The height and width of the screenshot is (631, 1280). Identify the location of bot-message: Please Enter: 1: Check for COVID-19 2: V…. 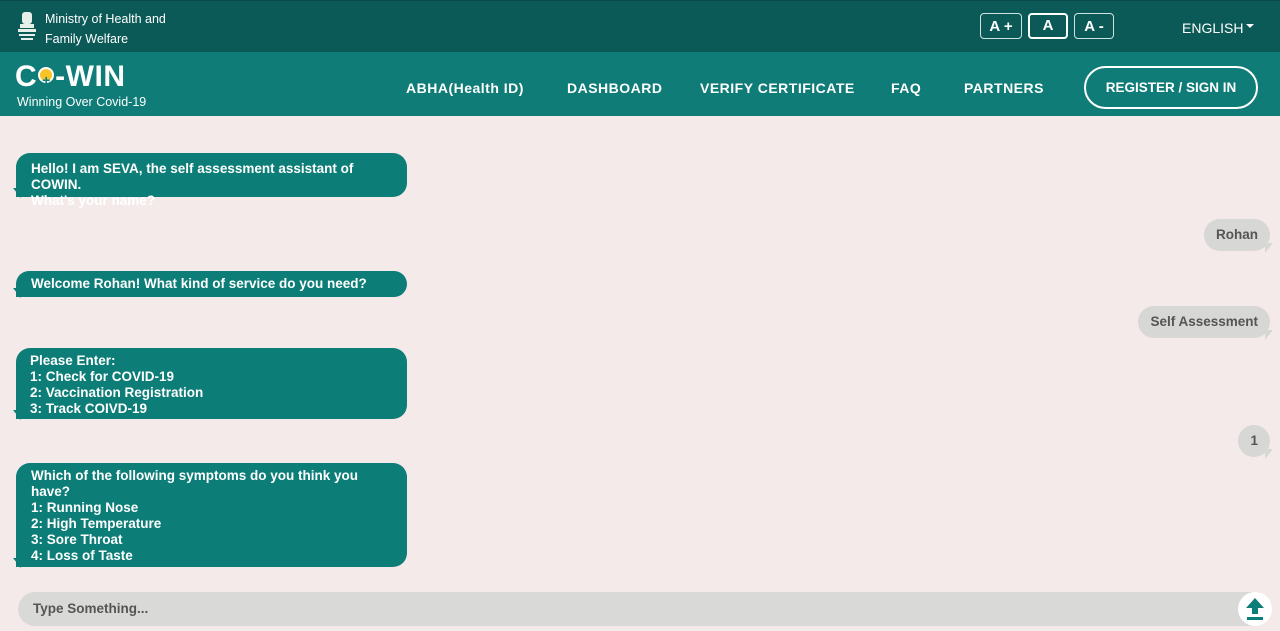
(211, 383).